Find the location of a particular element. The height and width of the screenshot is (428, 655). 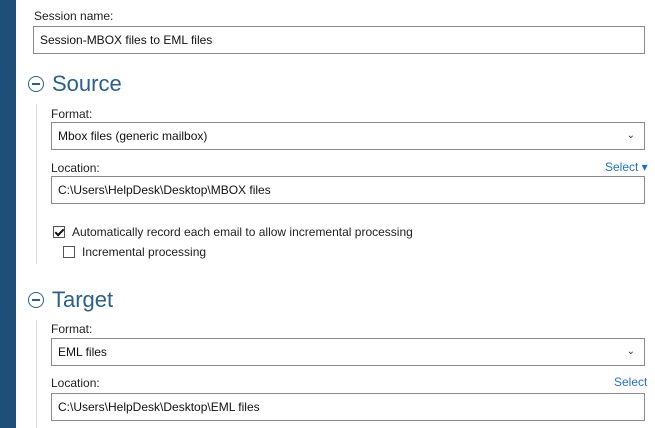

source-location-select-link: Select ▾ is located at coordinates (626, 167).